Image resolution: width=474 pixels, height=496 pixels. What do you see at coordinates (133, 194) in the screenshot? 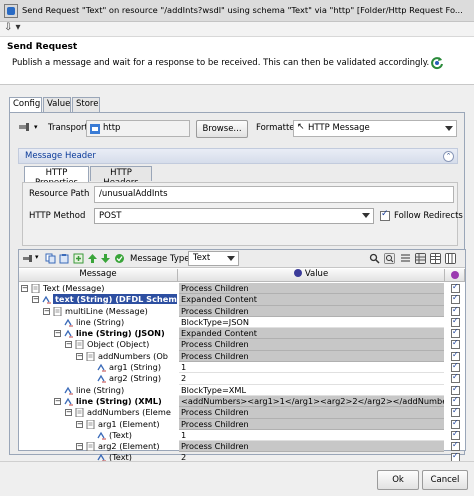
I see `resource-path-value: /unusualAddInts` at bounding box center [133, 194].